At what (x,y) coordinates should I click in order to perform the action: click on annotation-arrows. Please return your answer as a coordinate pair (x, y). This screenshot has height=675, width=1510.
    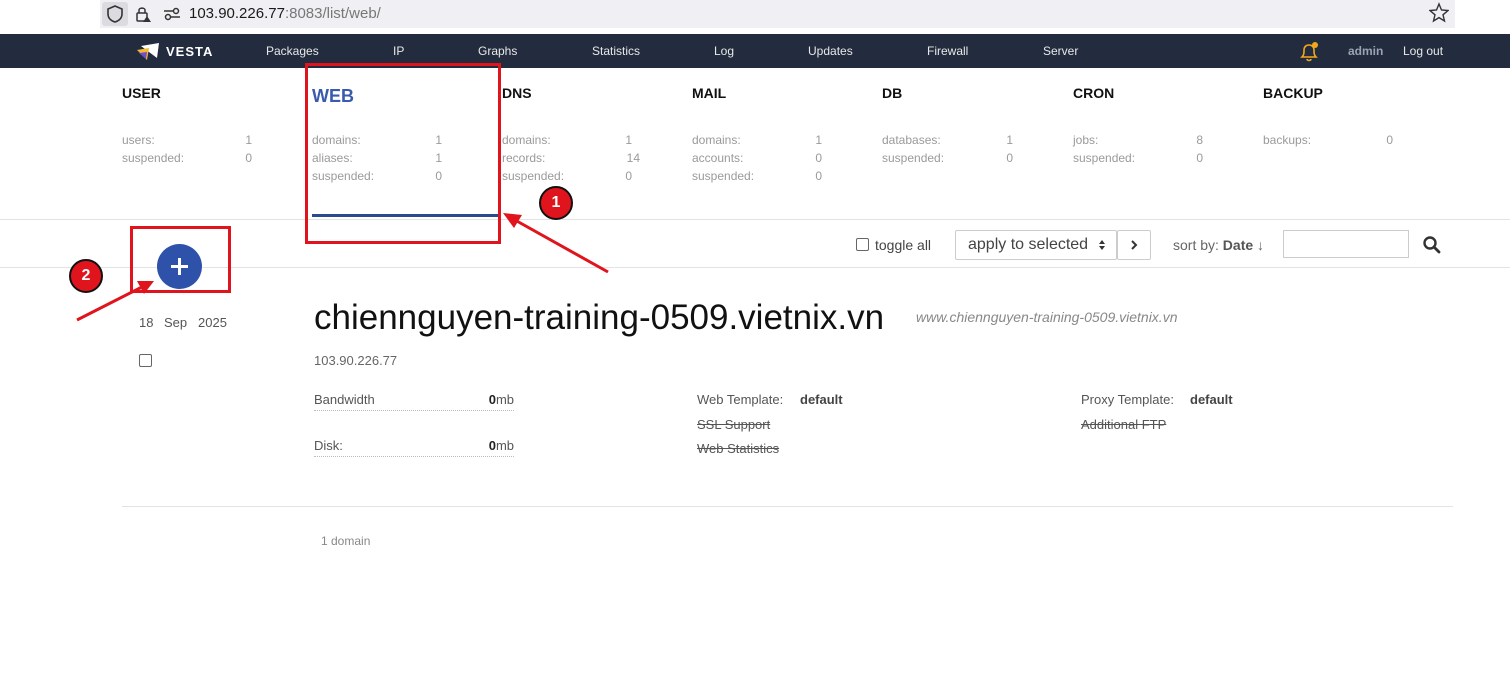
    Looking at the image, I should click on (342, 267).